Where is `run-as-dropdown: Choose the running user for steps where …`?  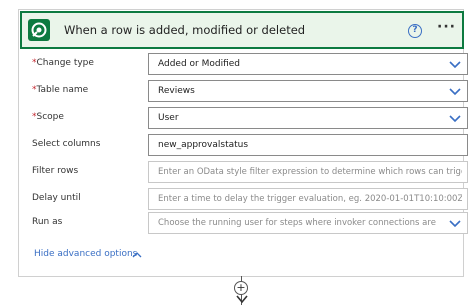
run-as-dropdown: Choose the running user for steps where … is located at coordinates (308, 223).